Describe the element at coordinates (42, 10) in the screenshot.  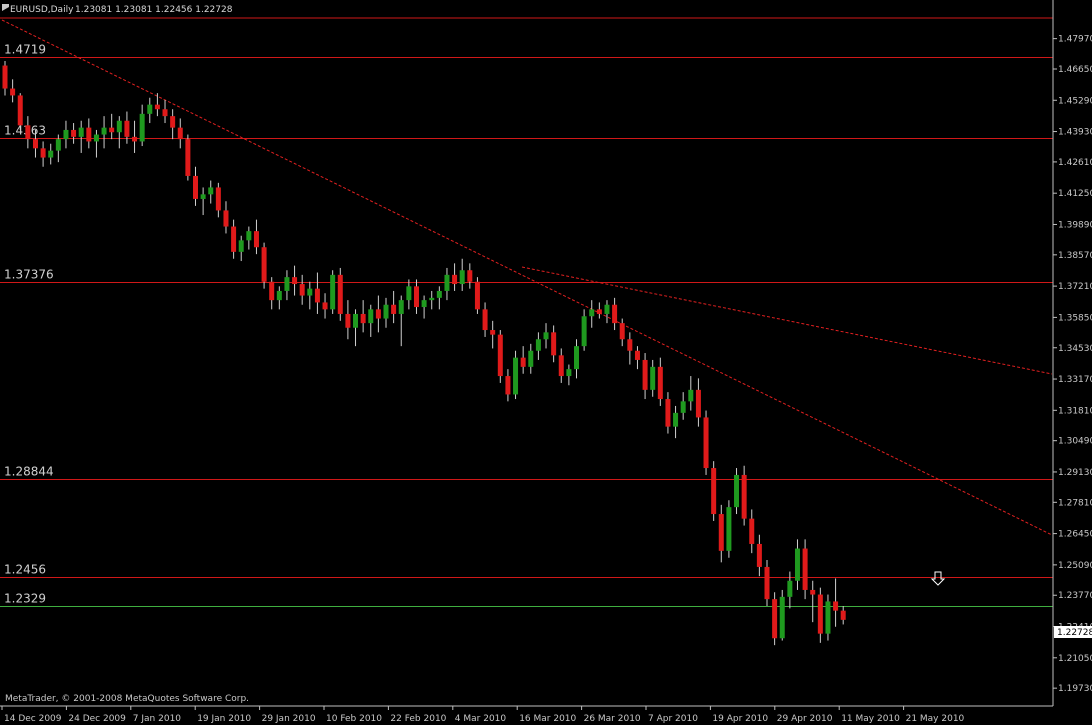
I see `symbol-label: EURUSD,Daily` at that location.